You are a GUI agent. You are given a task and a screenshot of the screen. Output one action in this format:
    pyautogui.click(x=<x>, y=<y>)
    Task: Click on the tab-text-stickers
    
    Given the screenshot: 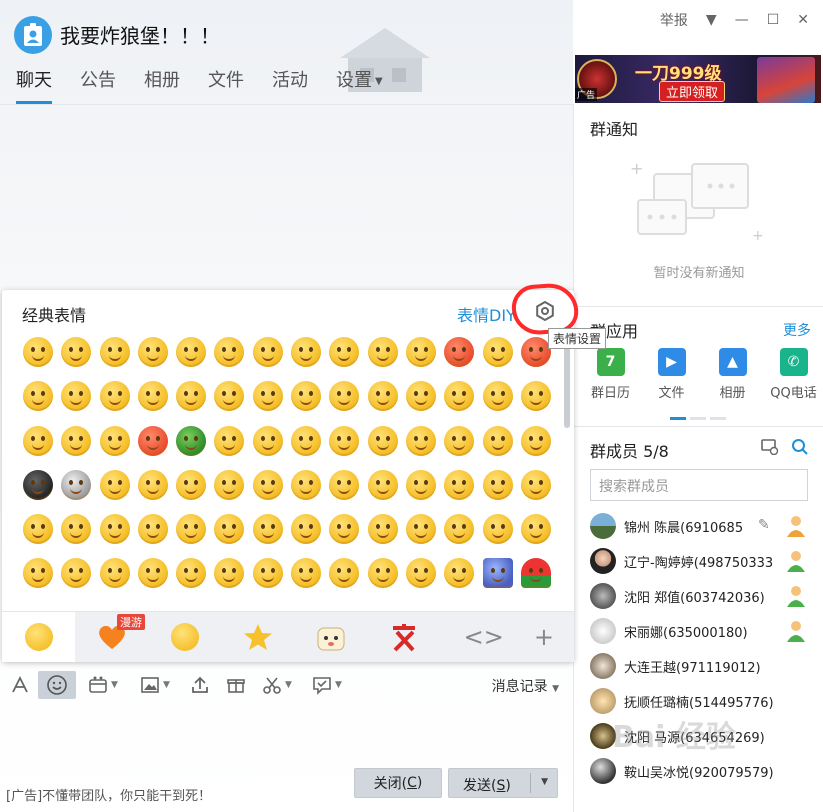 What is the action you would take?
    pyautogui.click(x=403, y=637)
    